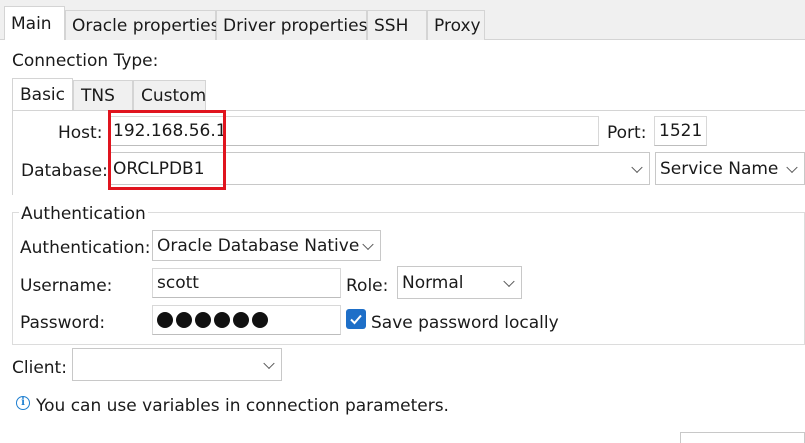 This screenshot has width=805, height=443. Describe the element at coordinates (391, 25) in the screenshot. I see `tab-ssh-label: SSH` at that location.